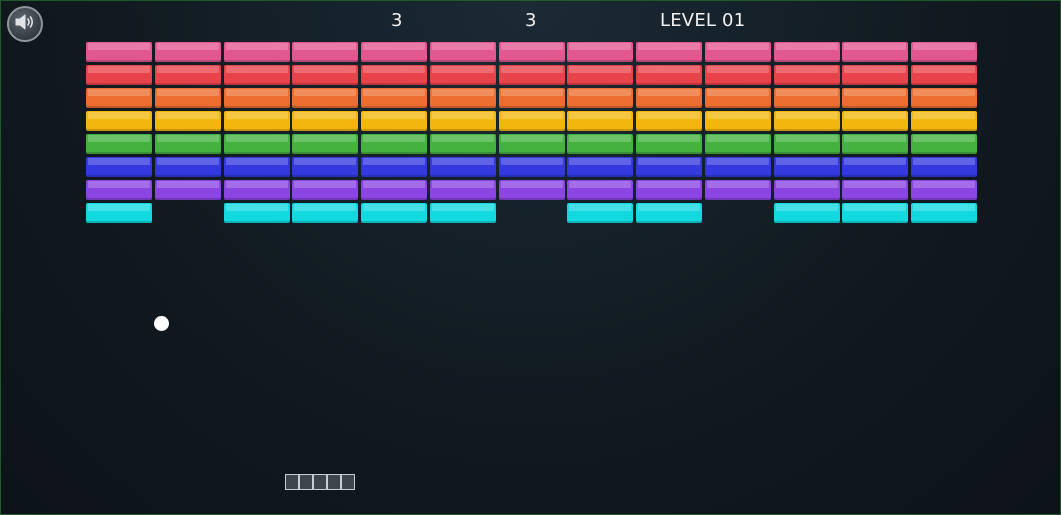  I want to click on ball, so click(161, 323).